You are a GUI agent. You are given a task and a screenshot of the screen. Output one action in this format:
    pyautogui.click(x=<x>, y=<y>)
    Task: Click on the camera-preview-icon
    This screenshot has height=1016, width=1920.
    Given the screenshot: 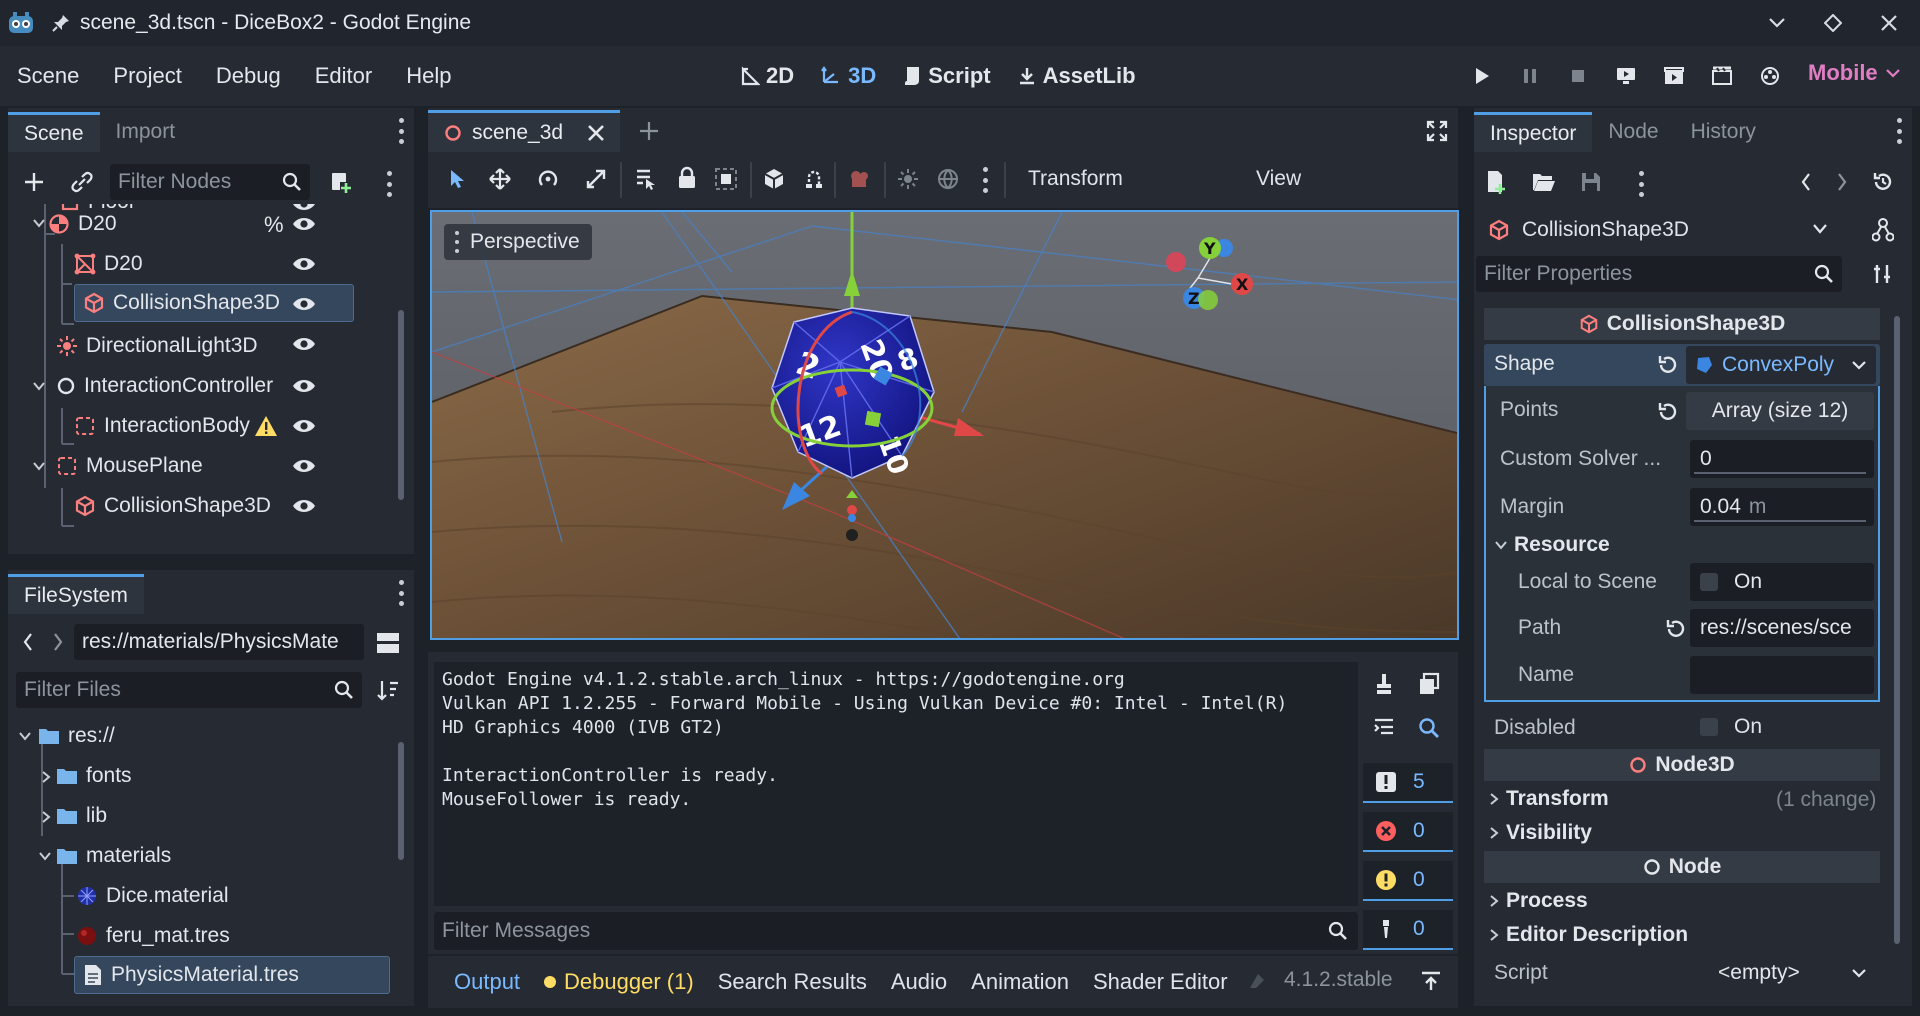 What is the action you would take?
    pyautogui.click(x=860, y=179)
    